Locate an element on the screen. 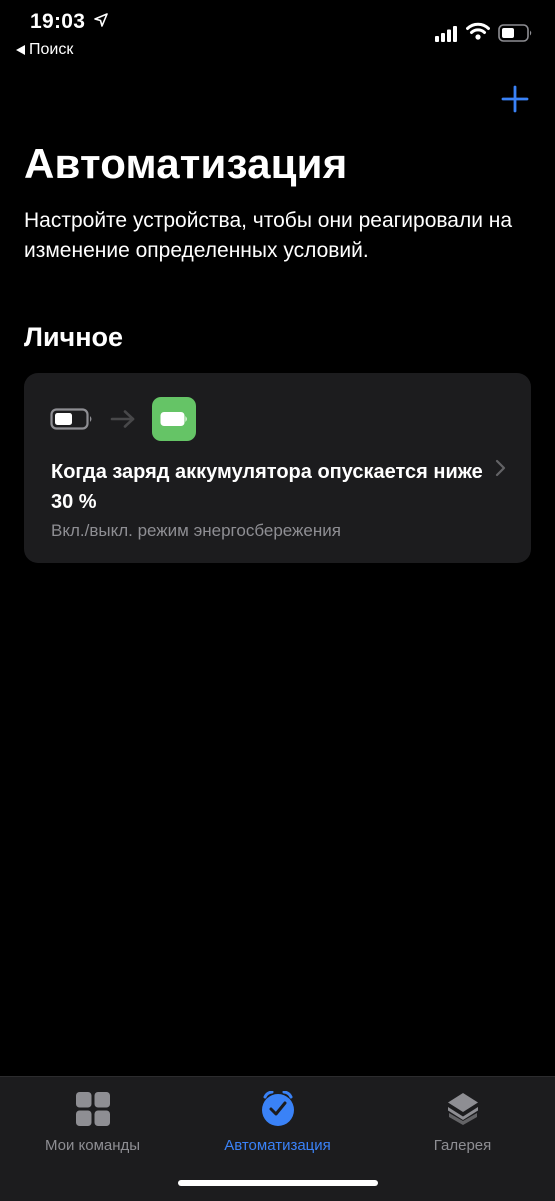 The width and height of the screenshot is (555, 1201). tab-label-my-commands: Мои команды is located at coordinates (92, 1145).